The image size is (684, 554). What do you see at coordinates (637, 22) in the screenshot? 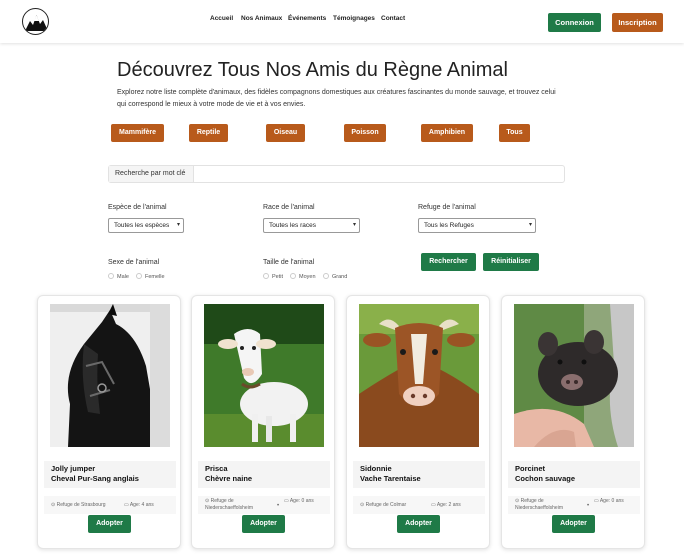
I see `signup-button: Inscription` at bounding box center [637, 22].